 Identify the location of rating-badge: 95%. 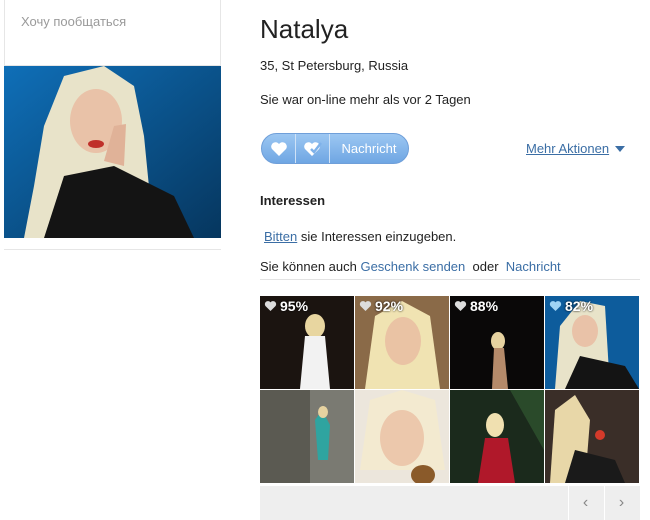
(286, 306).